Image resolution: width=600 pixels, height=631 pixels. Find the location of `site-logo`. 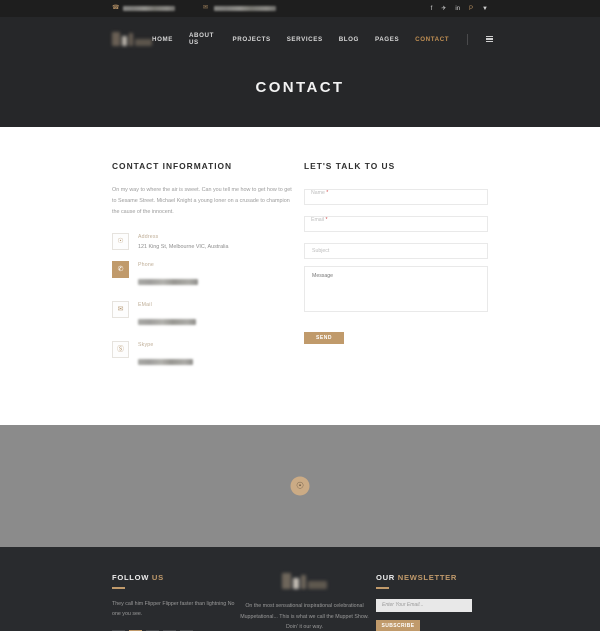

site-logo is located at coordinates (132, 39).